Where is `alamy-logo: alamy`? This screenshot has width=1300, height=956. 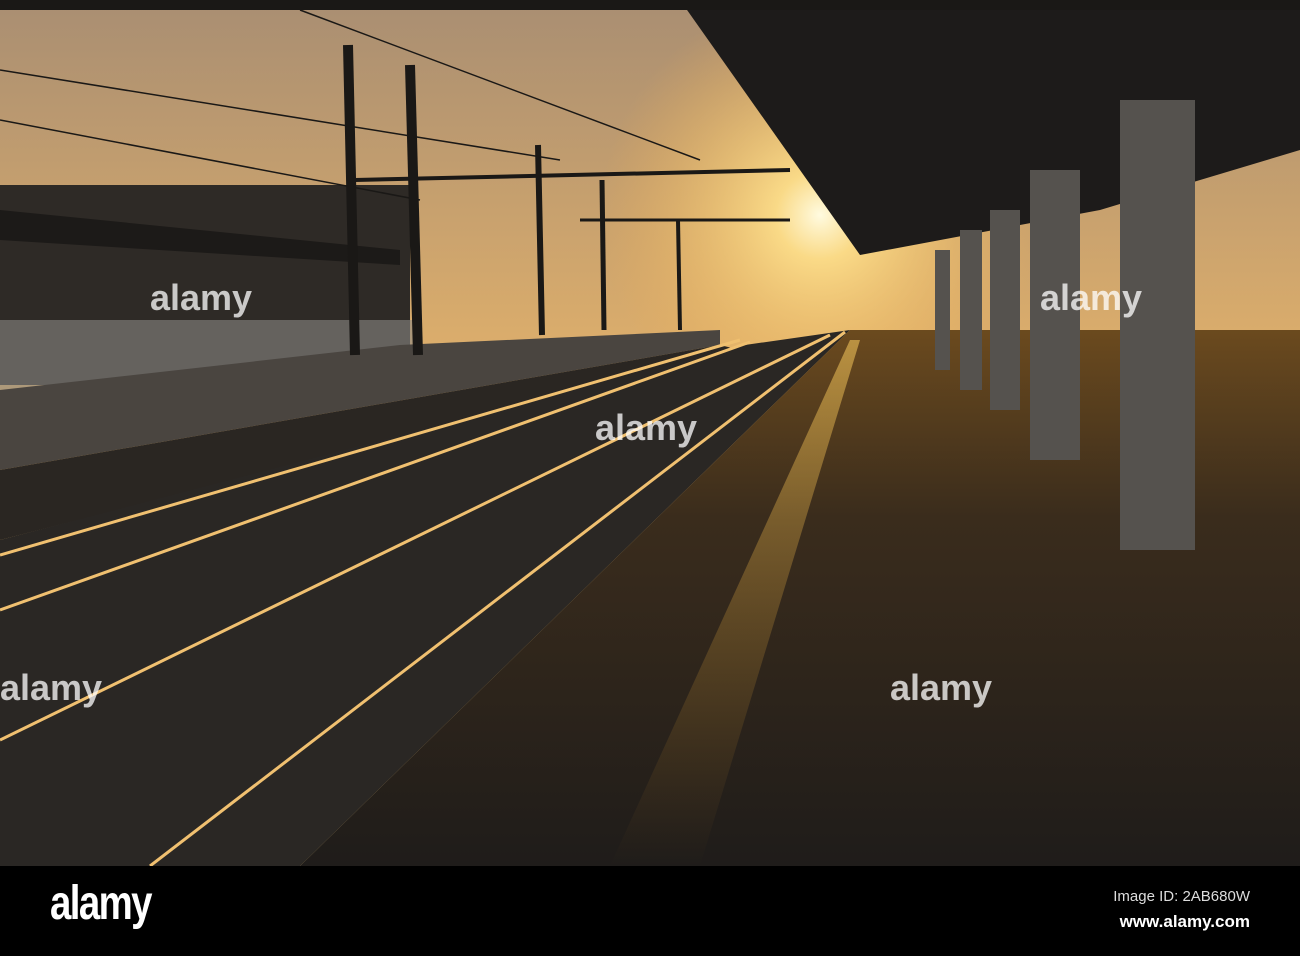 alamy-logo: alamy is located at coordinates (101, 903).